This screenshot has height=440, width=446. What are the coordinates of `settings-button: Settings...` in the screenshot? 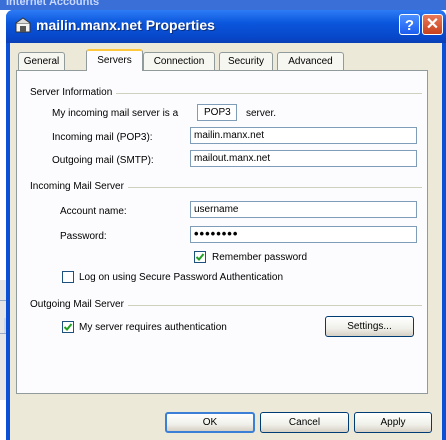 It's located at (369, 326).